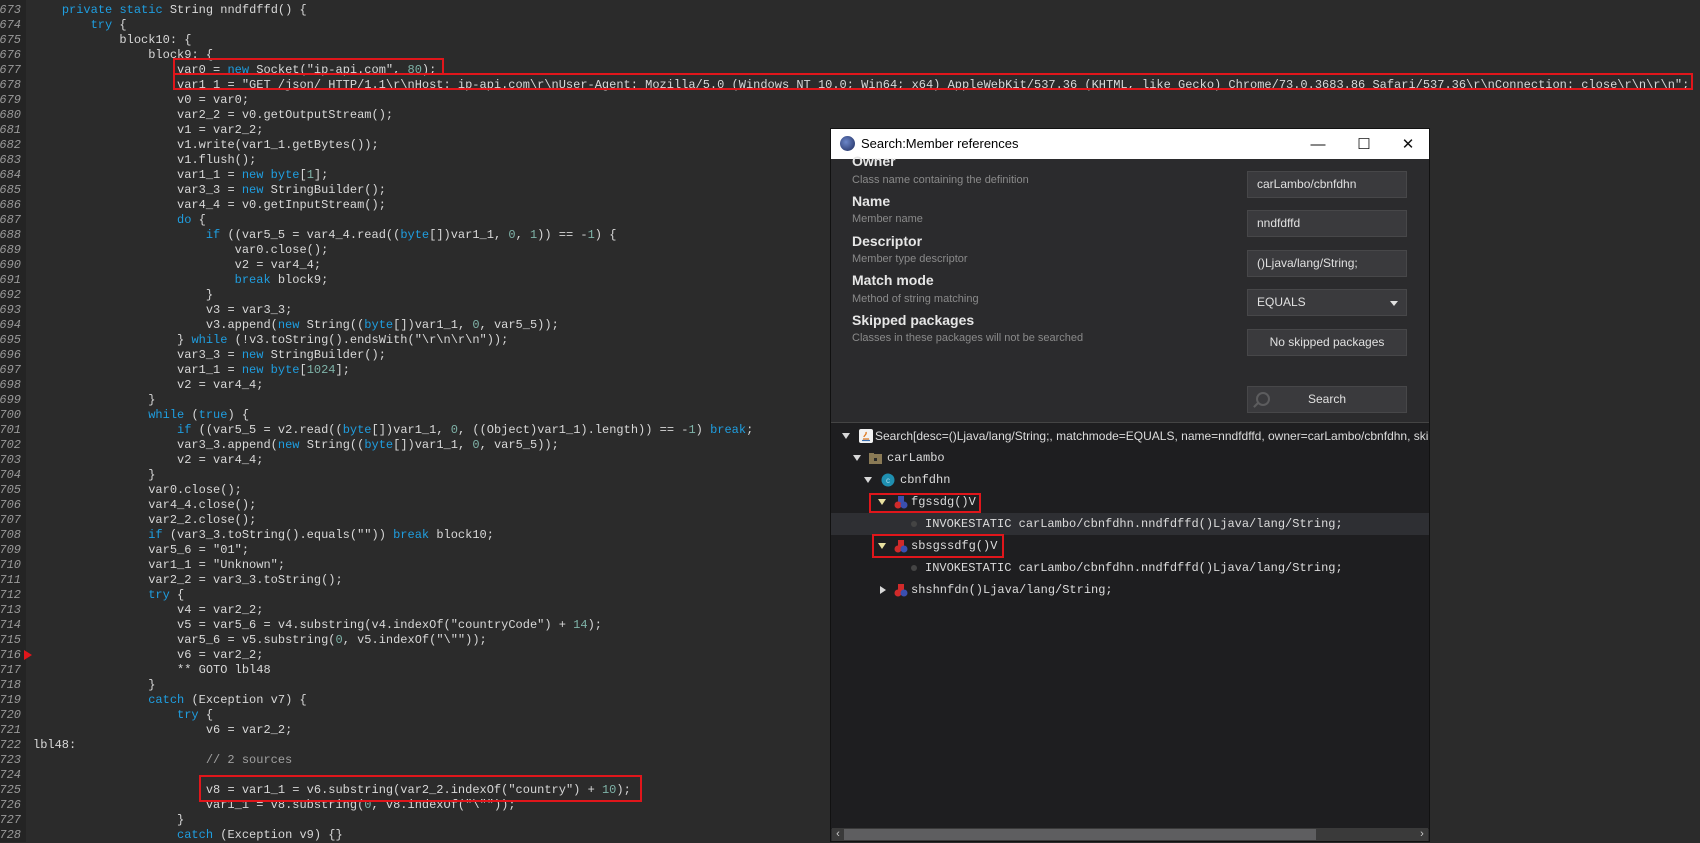  I want to click on line-number: 673, so click(10, 10).